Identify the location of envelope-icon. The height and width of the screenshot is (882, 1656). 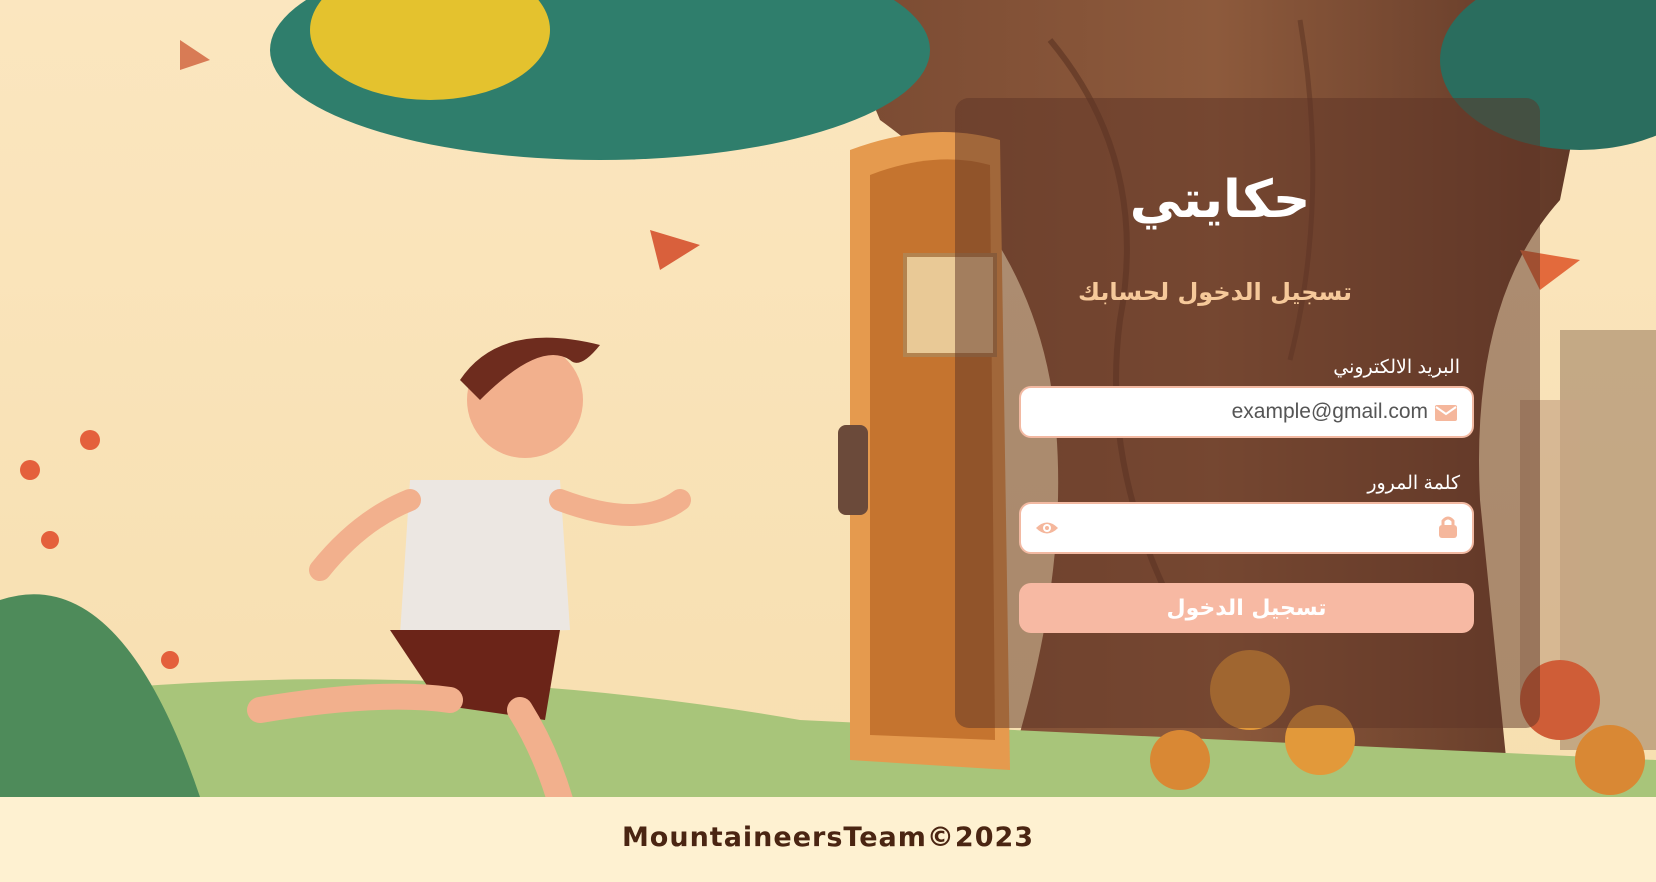
(1446, 413).